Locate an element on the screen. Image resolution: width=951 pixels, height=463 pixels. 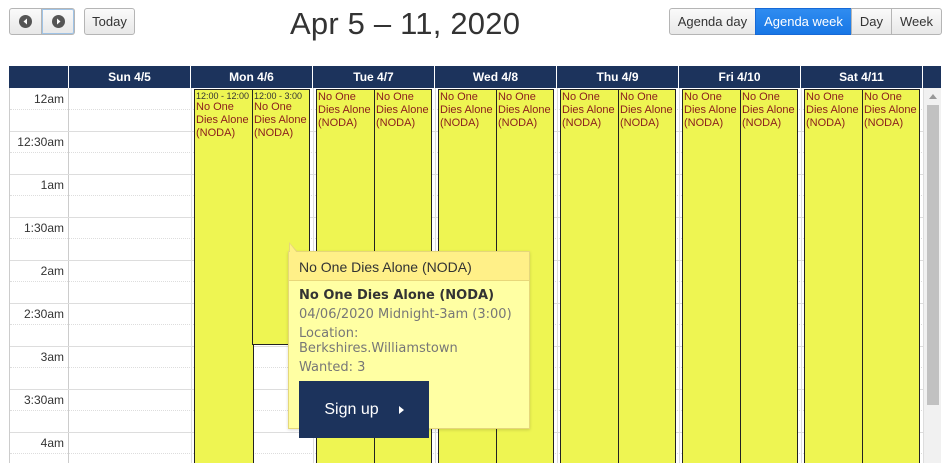
view-agenda-day-button: Agenda day is located at coordinates (712, 21).